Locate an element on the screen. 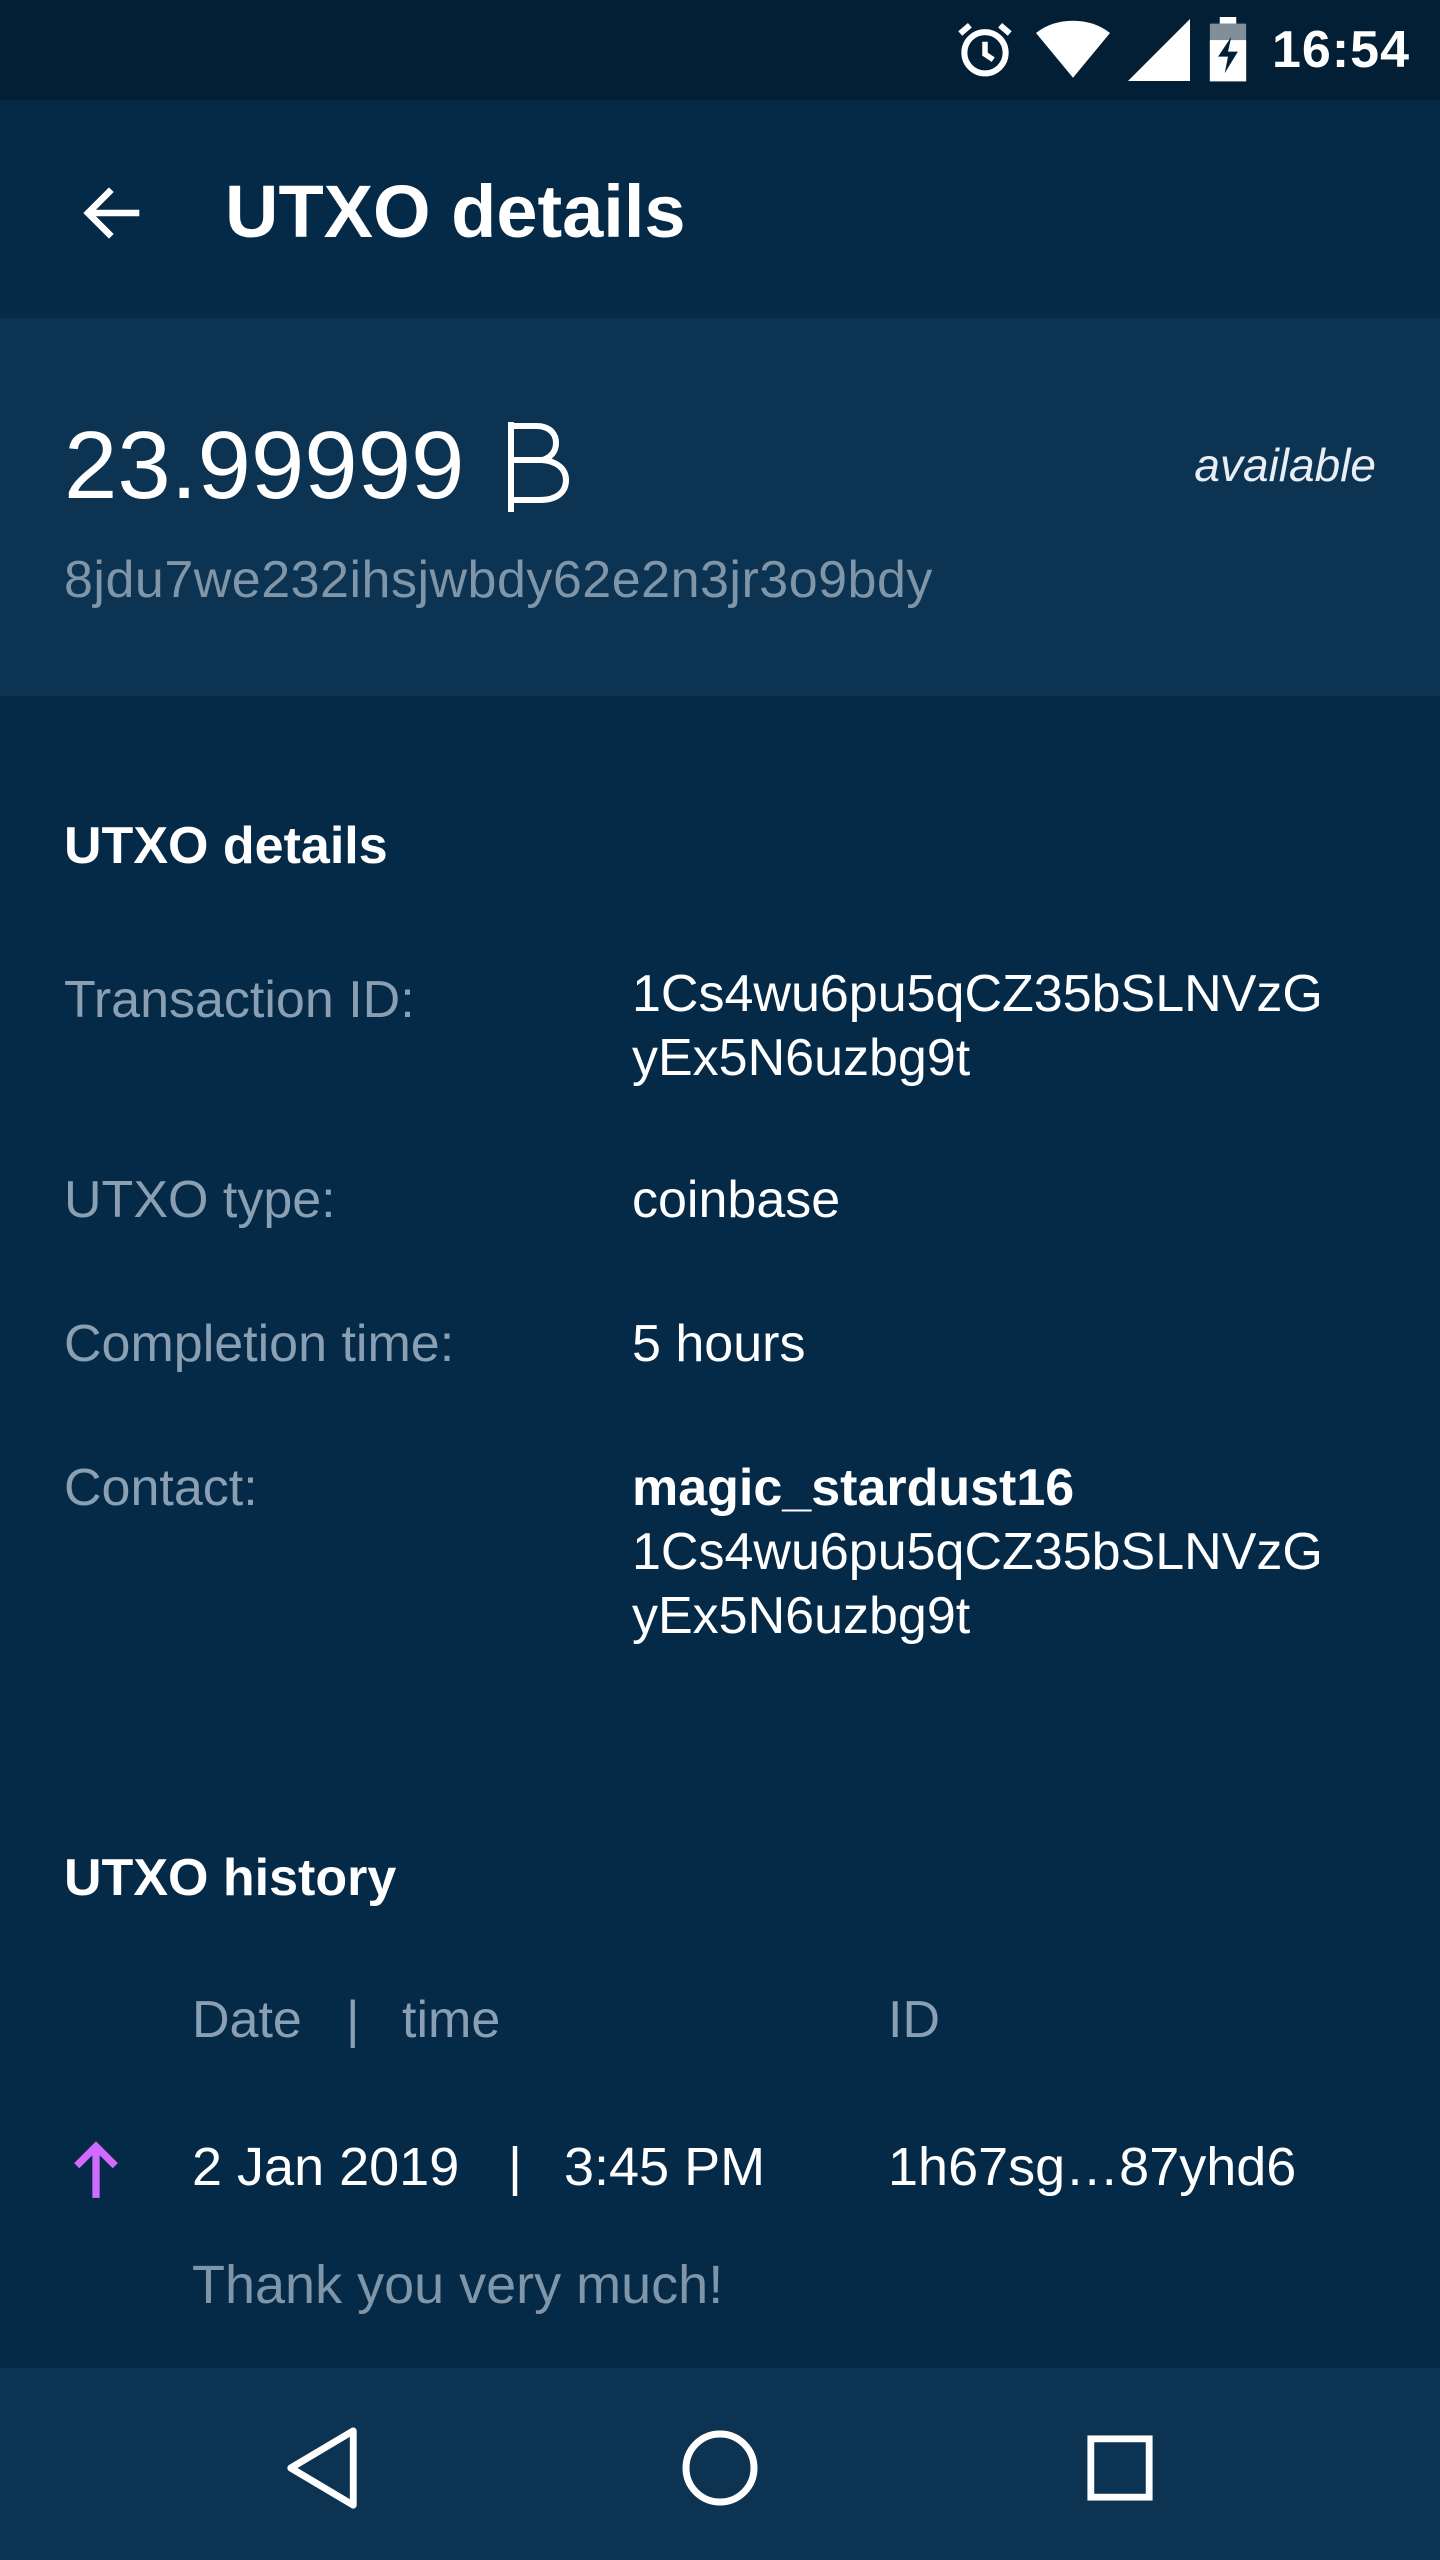  status-bar: 16:54 is located at coordinates (720, 50).